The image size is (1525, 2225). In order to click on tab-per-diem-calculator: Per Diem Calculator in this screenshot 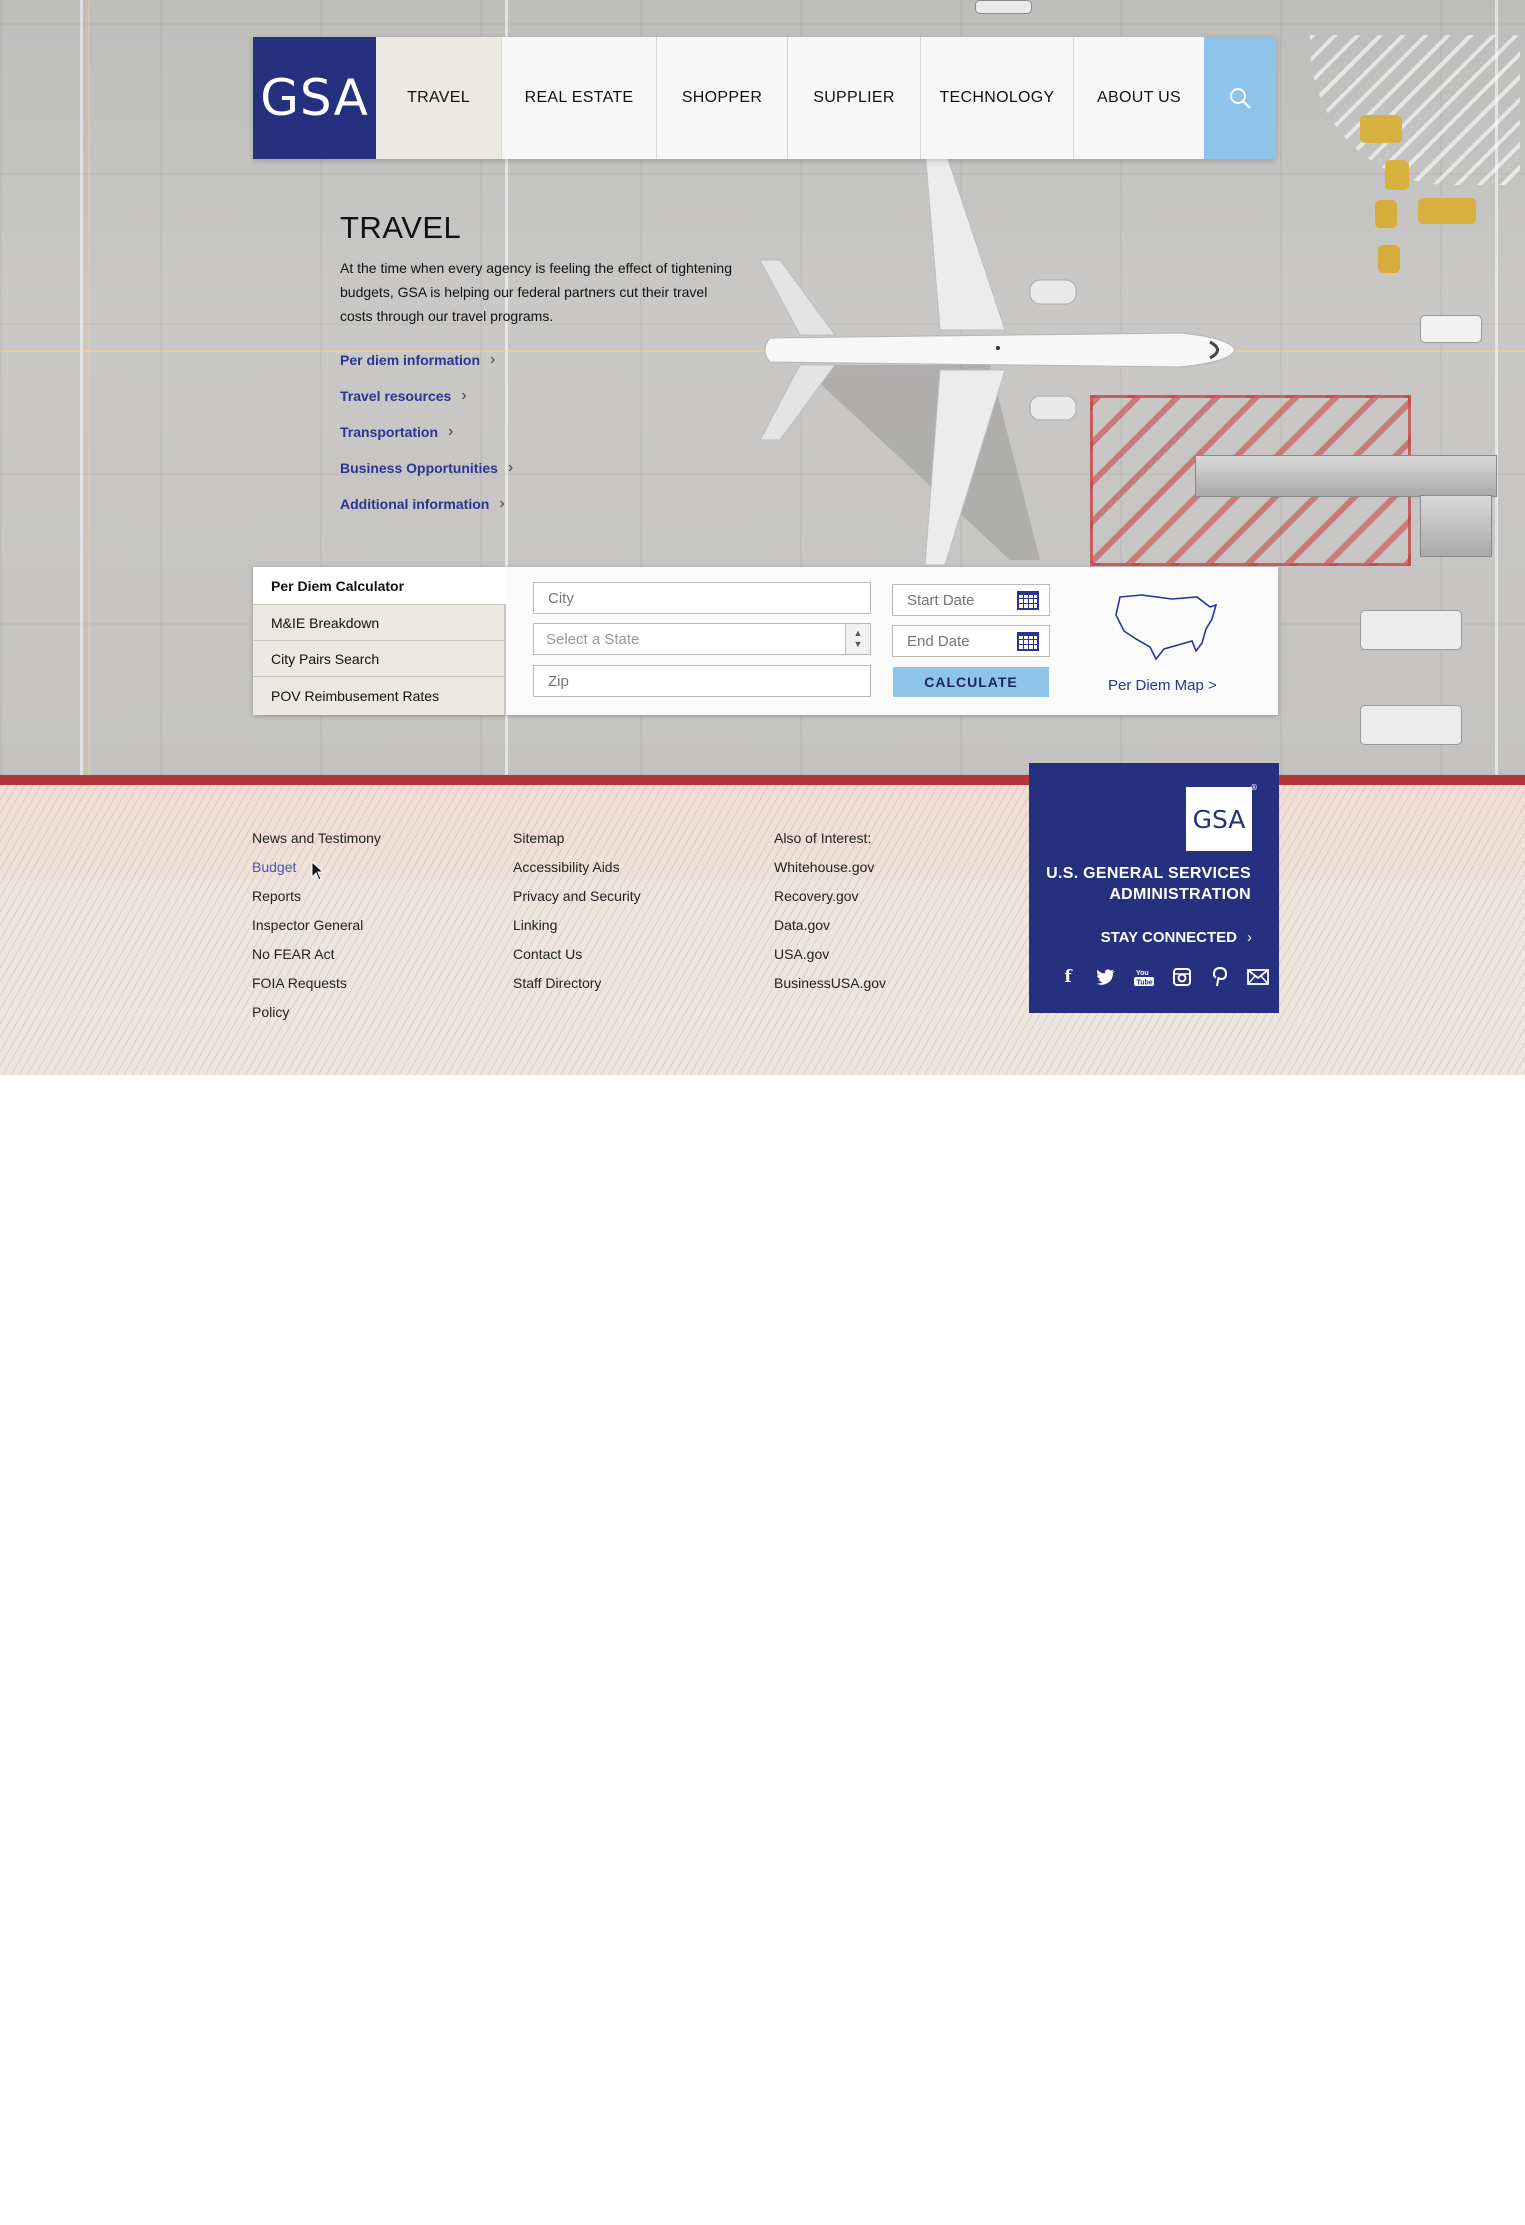, I will do `click(379, 586)`.